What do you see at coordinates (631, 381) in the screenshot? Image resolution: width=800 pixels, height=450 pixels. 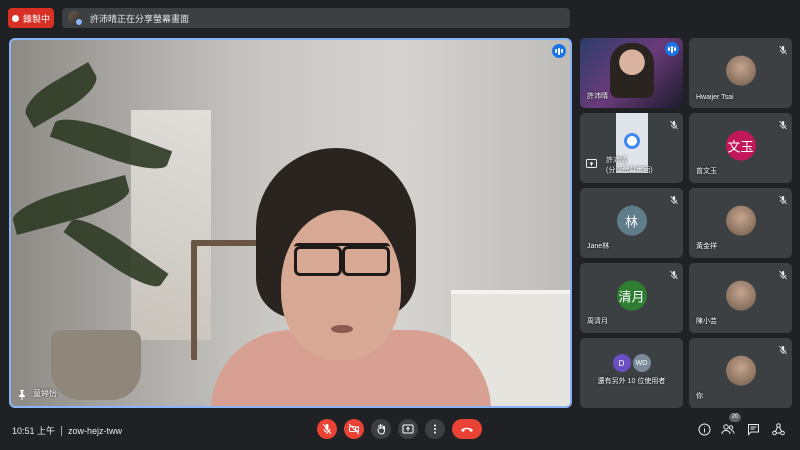 I see `participant-name: 還有另外 10 位使用者` at bounding box center [631, 381].